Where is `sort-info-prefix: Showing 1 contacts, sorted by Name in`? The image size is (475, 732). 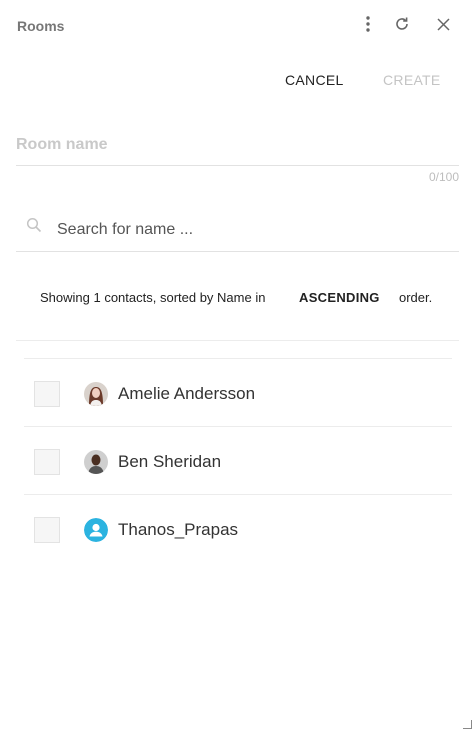
sort-info-prefix: Showing 1 contacts, sorted by Name in is located at coordinates (153, 297).